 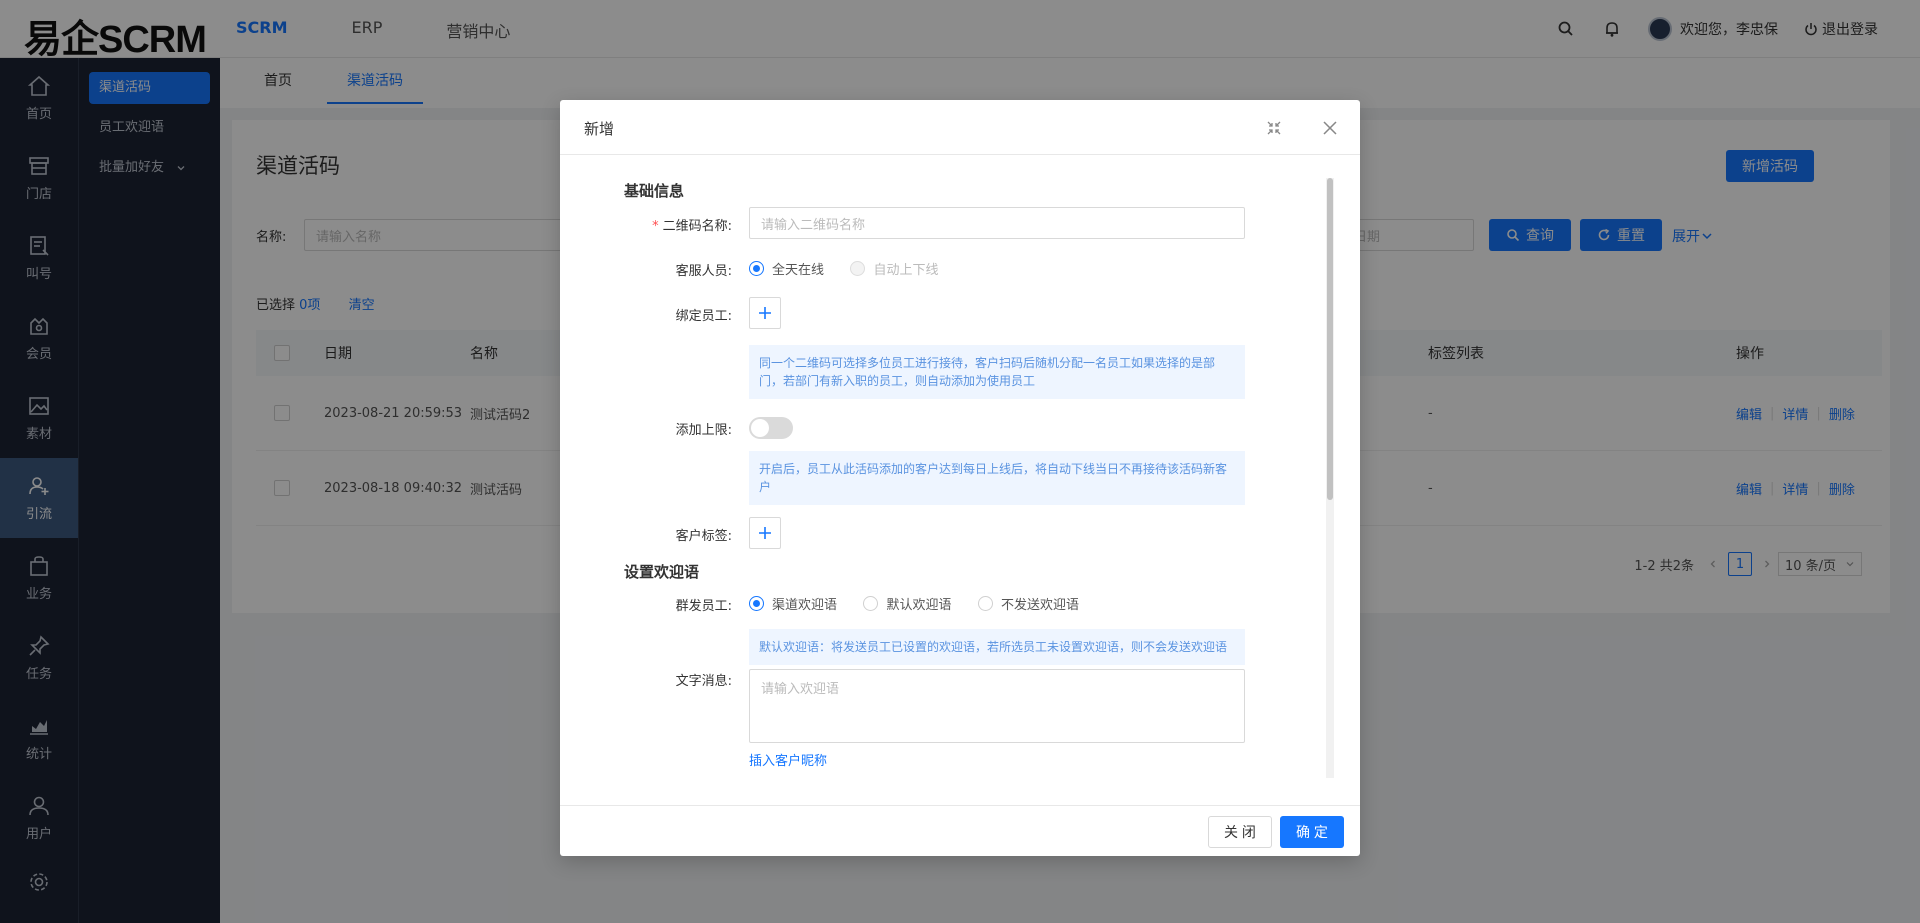 I want to click on section-basic-info: 基础信息, so click(x=654, y=191).